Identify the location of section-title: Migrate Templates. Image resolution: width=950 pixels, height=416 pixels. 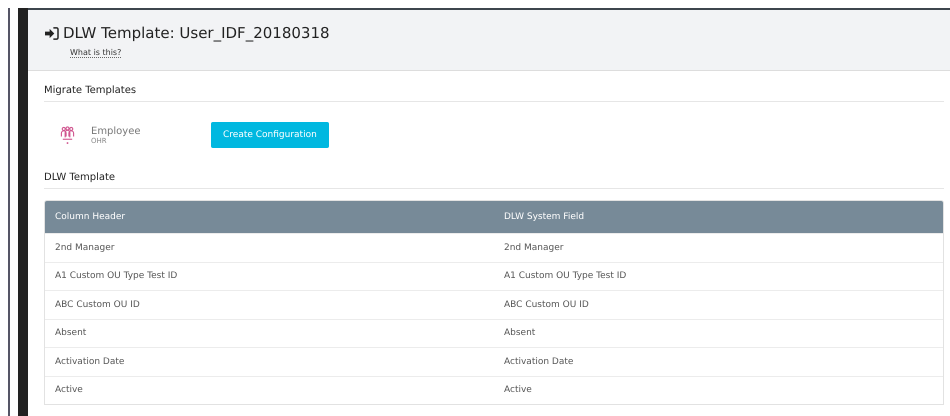
(494, 93).